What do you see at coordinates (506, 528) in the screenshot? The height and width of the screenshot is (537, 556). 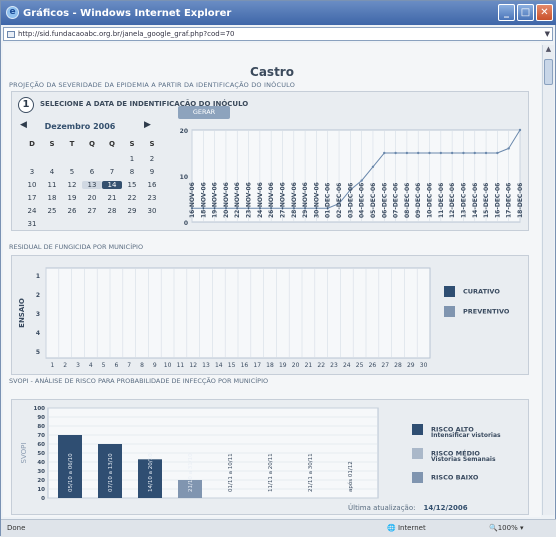 I see `zoom-level: 🔍100% ▾` at bounding box center [506, 528].